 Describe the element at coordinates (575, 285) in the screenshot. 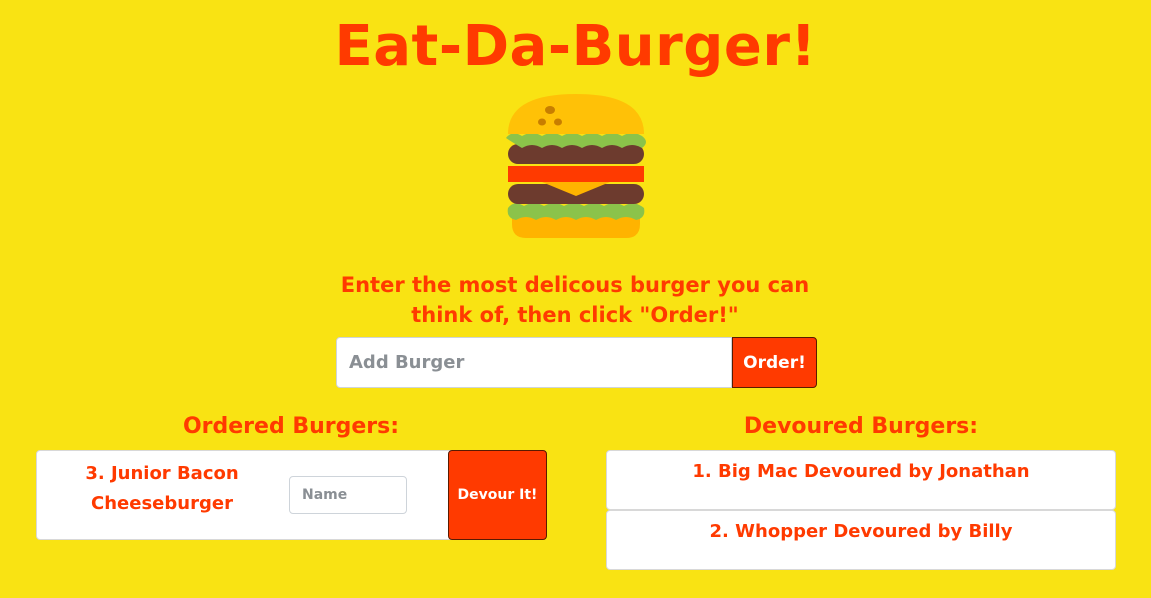

I see `order-prompt-line-1: Enter the most delicous burger you can` at that location.